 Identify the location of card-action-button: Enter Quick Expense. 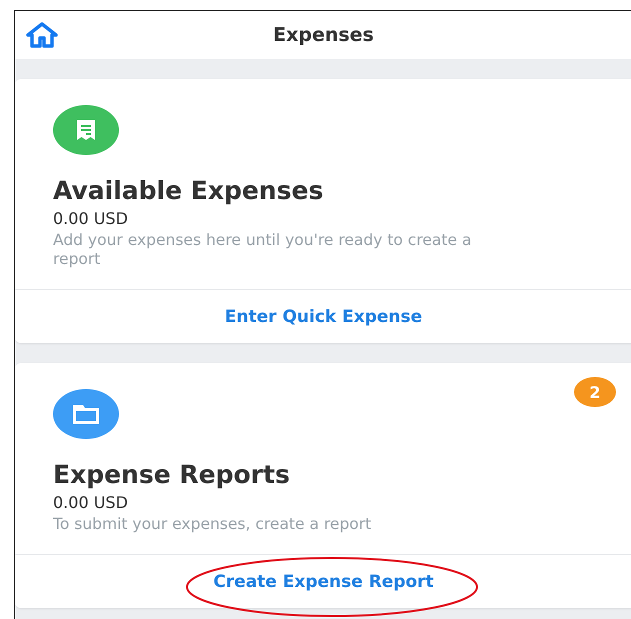
(323, 316).